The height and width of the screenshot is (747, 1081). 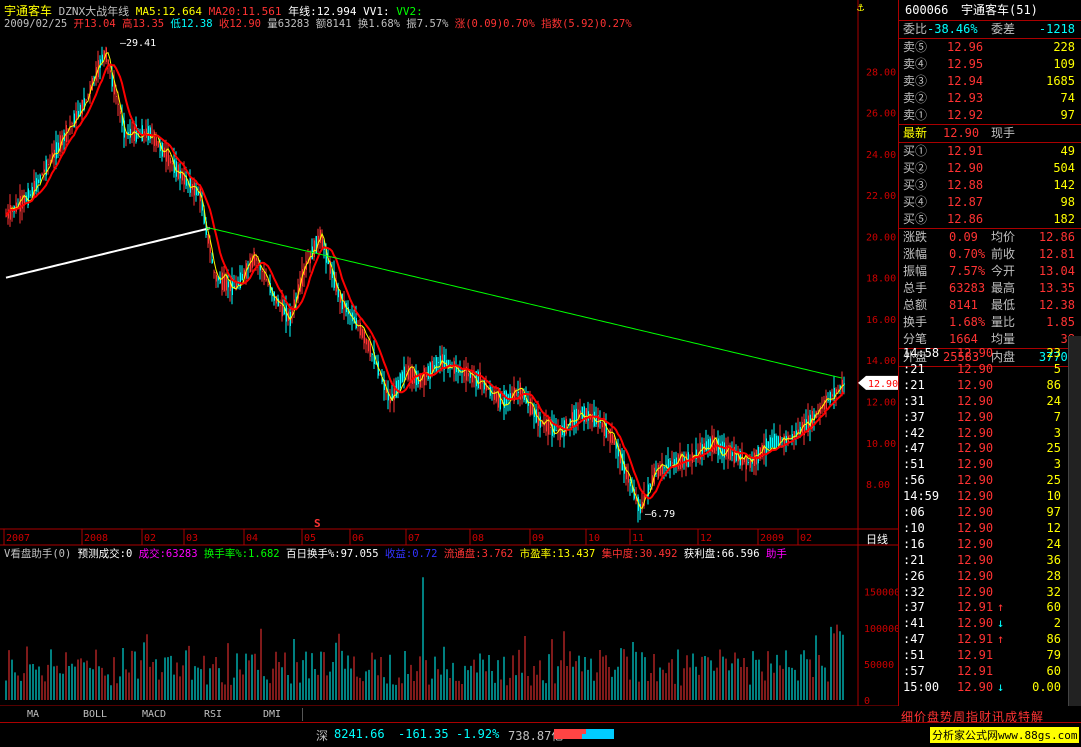 What do you see at coordinates (982, 559) in the screenshot?
I see `tick-row: :21 12.90 36` at bounding box center [982, 559].